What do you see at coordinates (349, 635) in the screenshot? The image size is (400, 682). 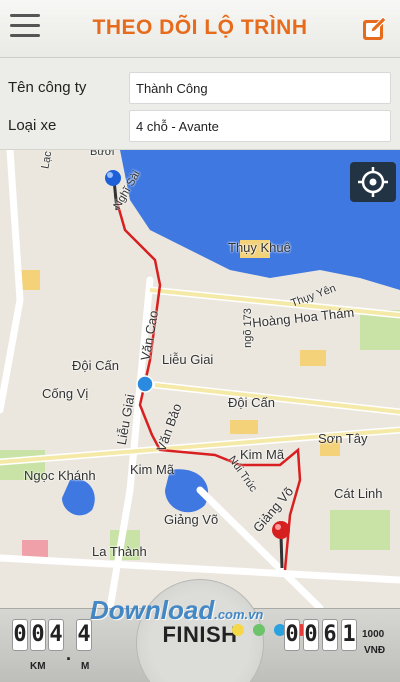 I see `fare-digit: 1` at bounding box center [349, 635].